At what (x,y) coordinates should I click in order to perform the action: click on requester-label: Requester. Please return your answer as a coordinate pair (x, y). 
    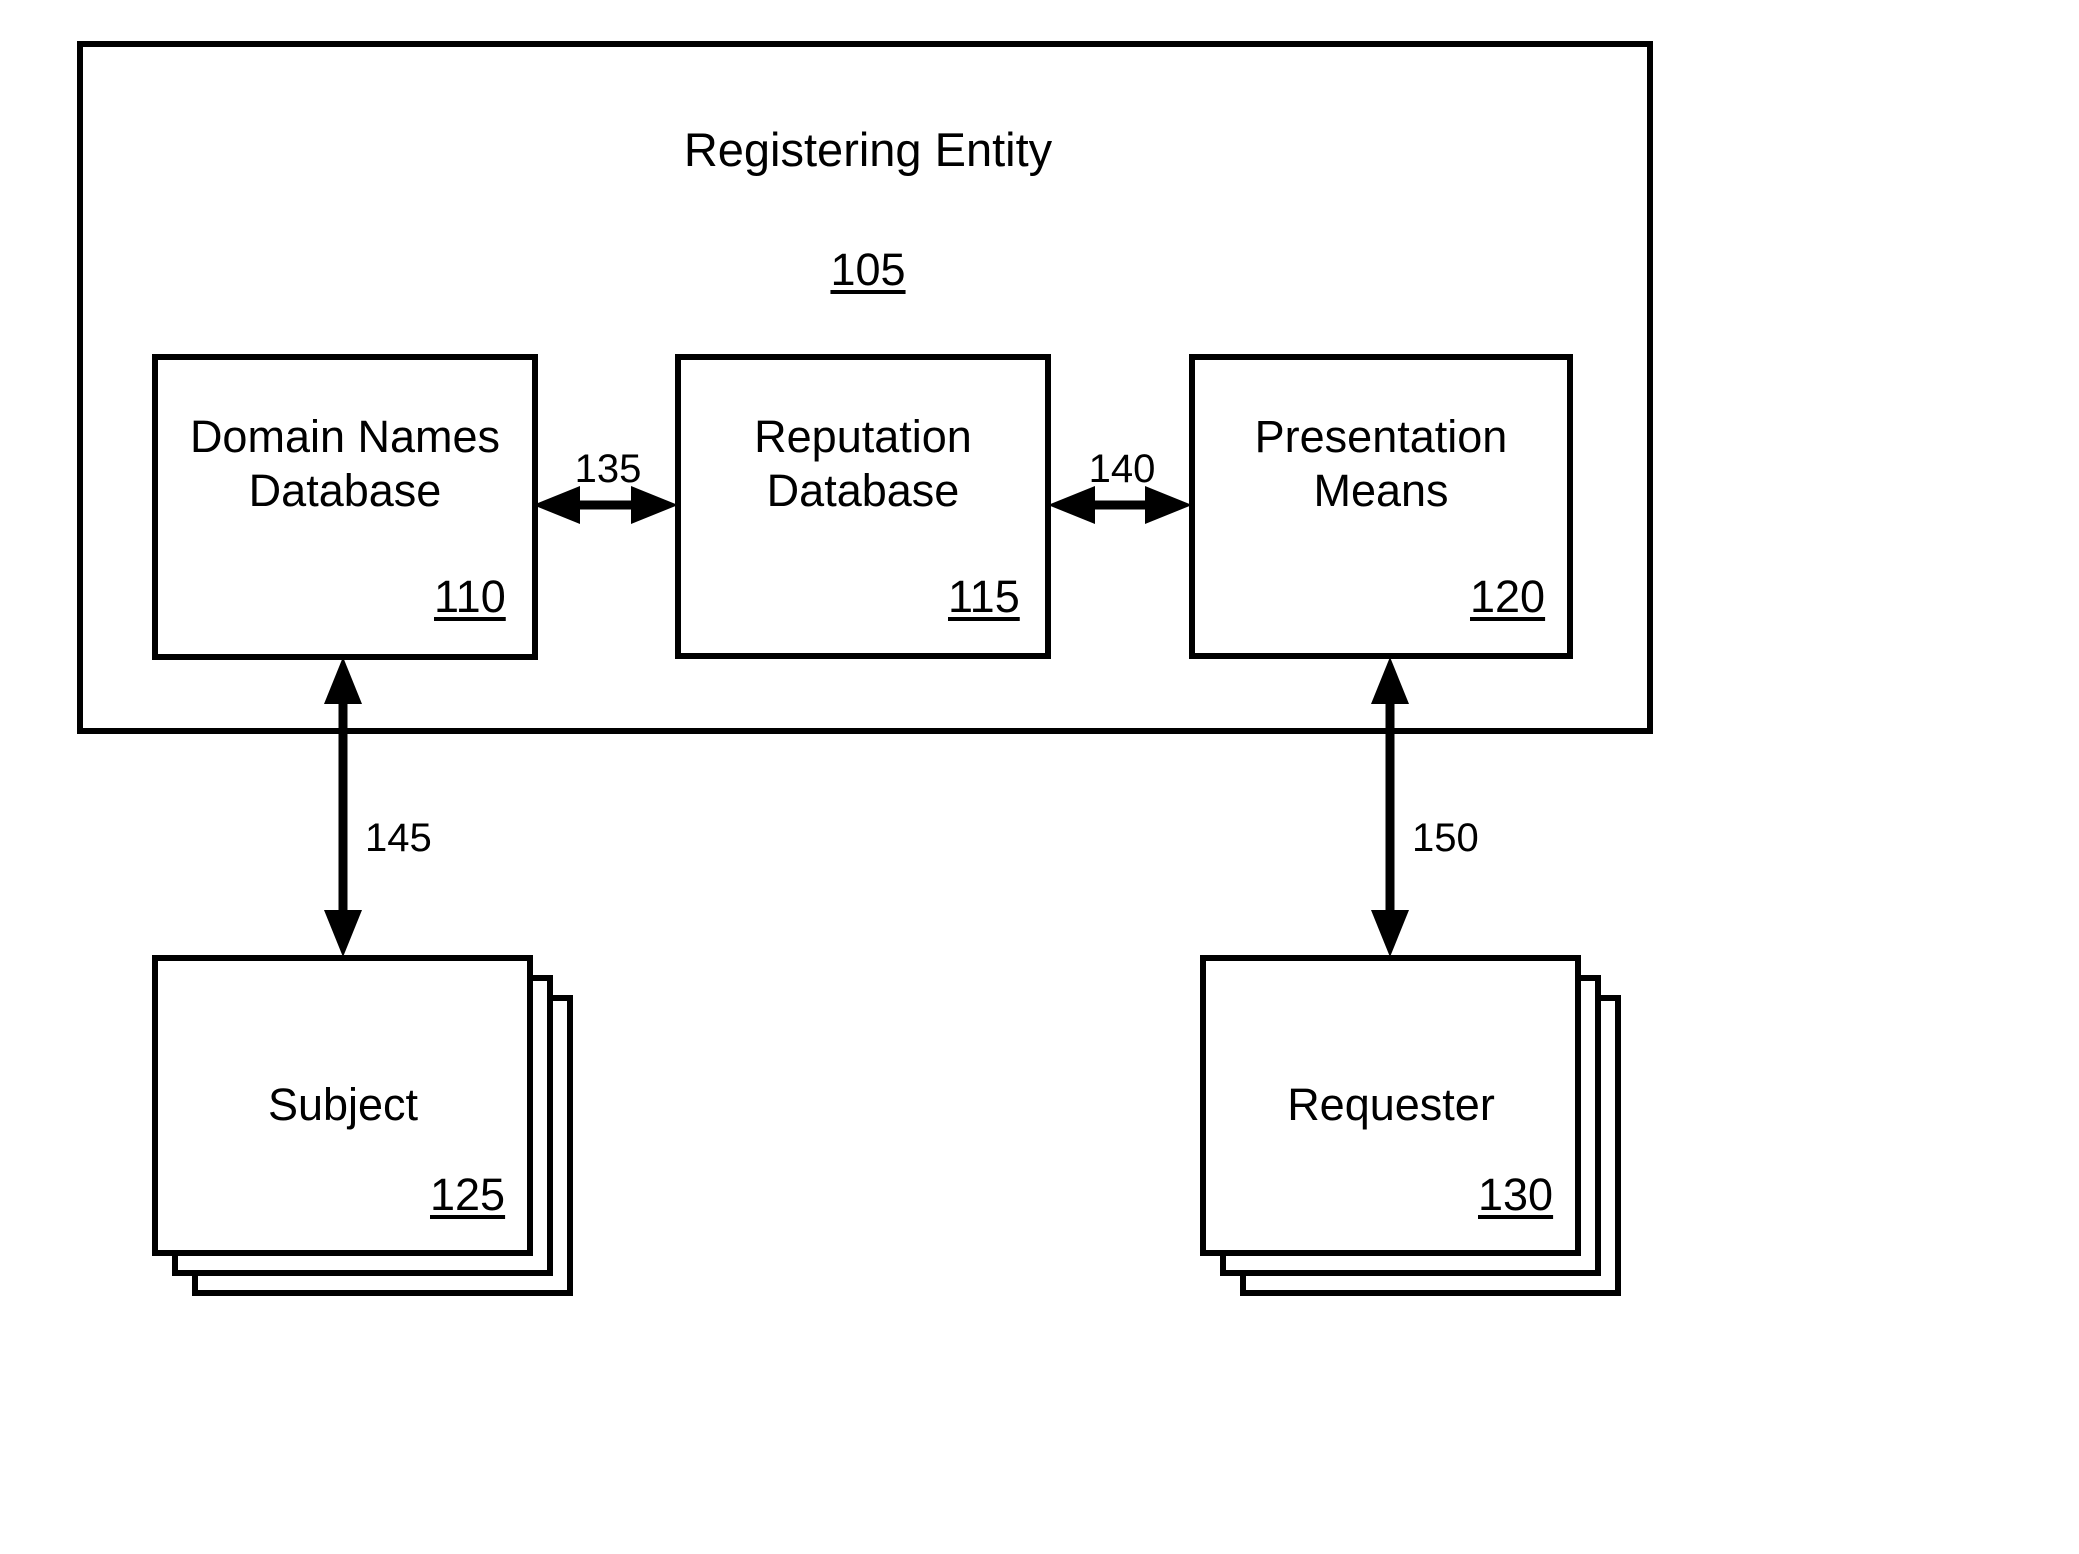
    Looking at the image, I should click on (1391, 1104).